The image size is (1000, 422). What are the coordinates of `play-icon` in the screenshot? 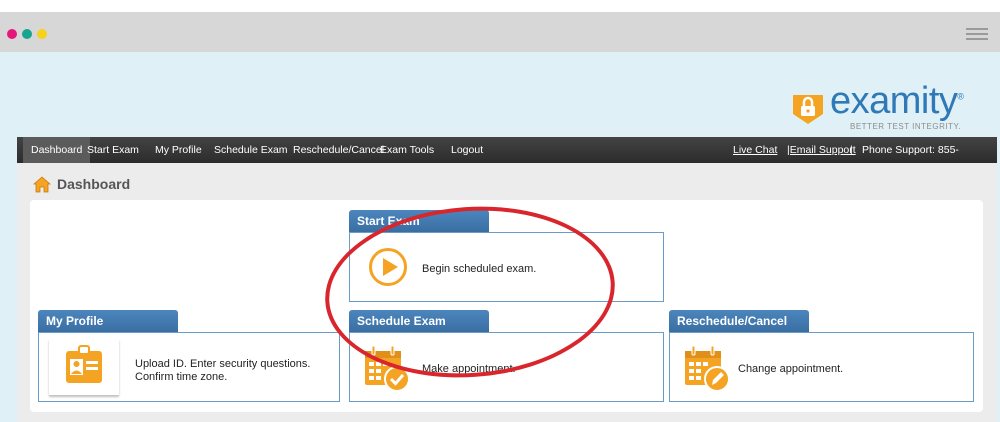 It's located at (388, 267).